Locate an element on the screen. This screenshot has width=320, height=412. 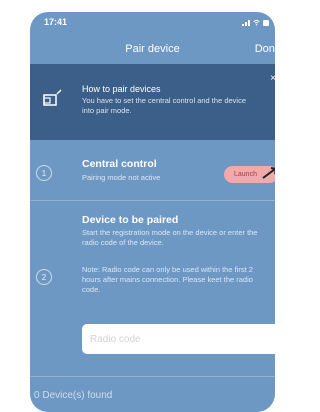
central-control-title: Central control is located at coordinates (119, 164).